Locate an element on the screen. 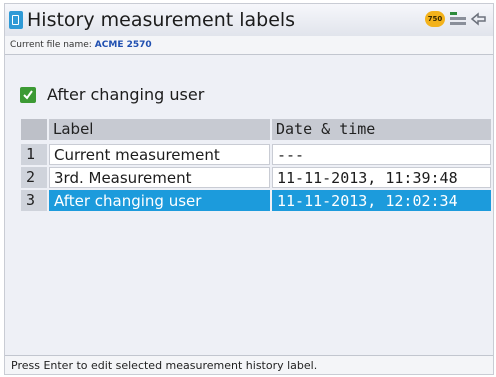 This screenshot has width=496, height=377. filter-checkbox is located at coordinates (28, 95).